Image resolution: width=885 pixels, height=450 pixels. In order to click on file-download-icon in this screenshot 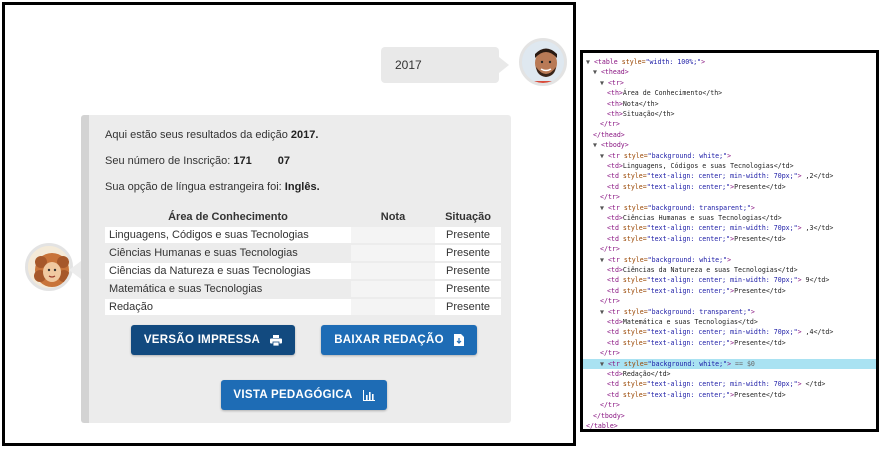, I will do `click(458, 340)`.